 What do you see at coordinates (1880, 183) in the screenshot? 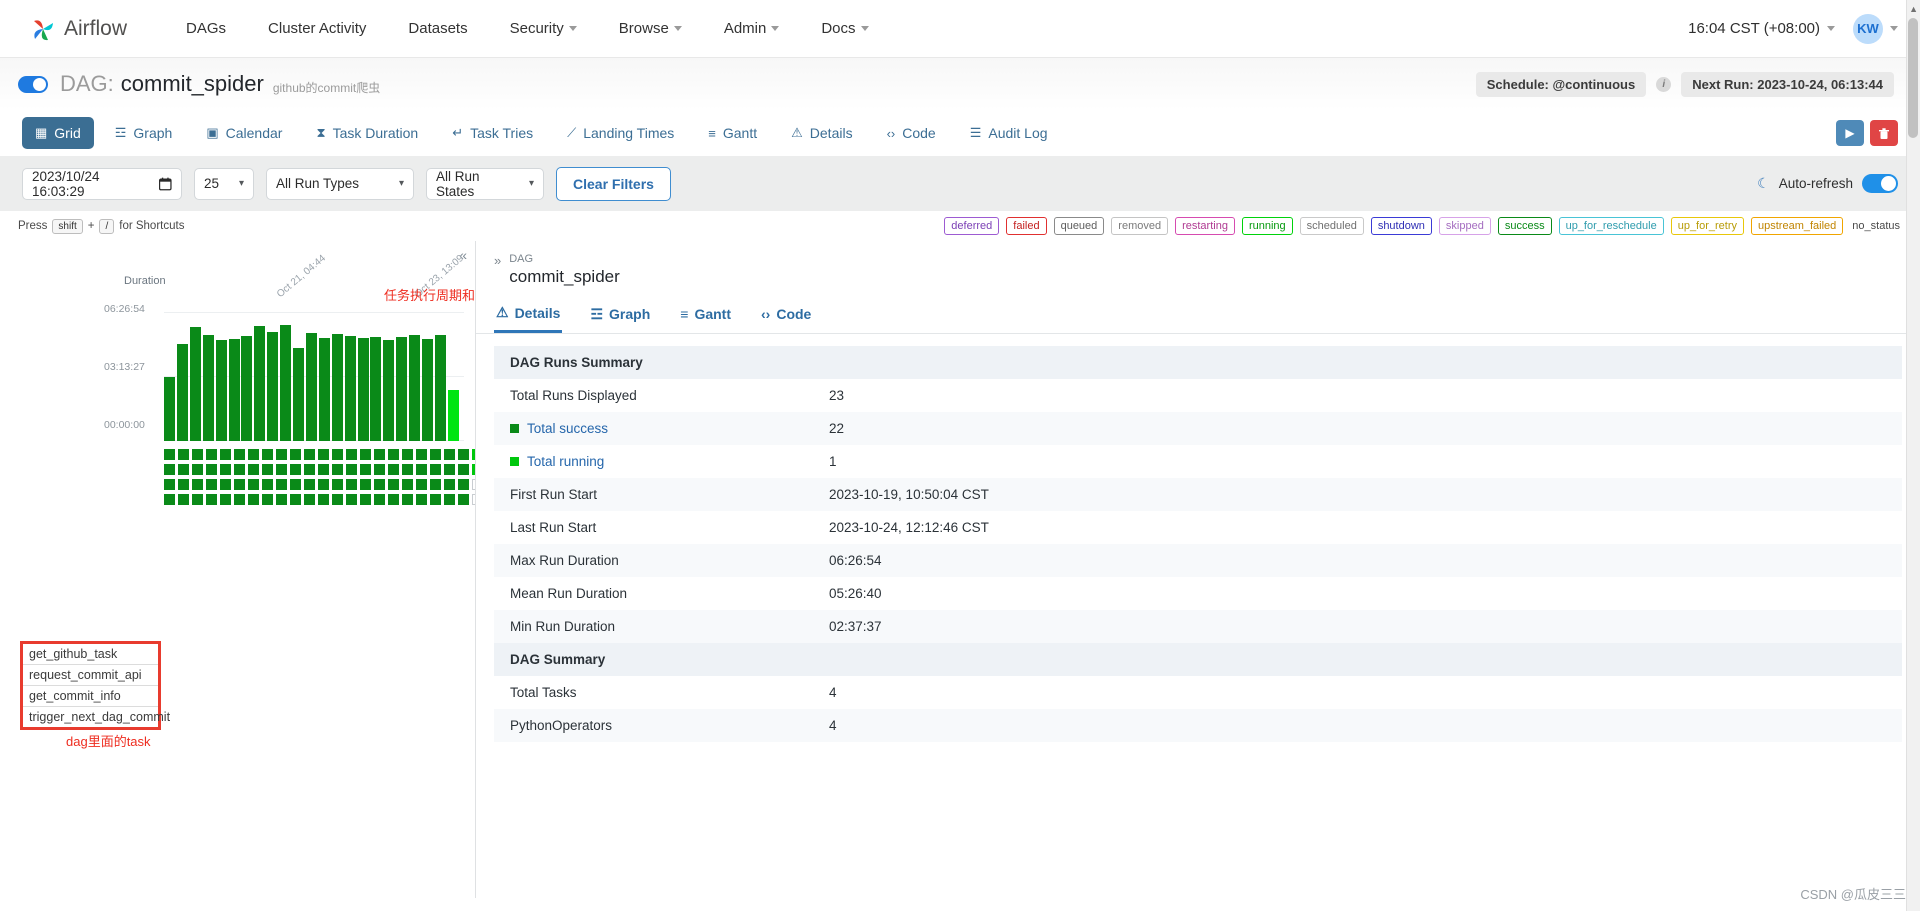
I see `auto-refresh-switch` at bounding box center [1880, 183].